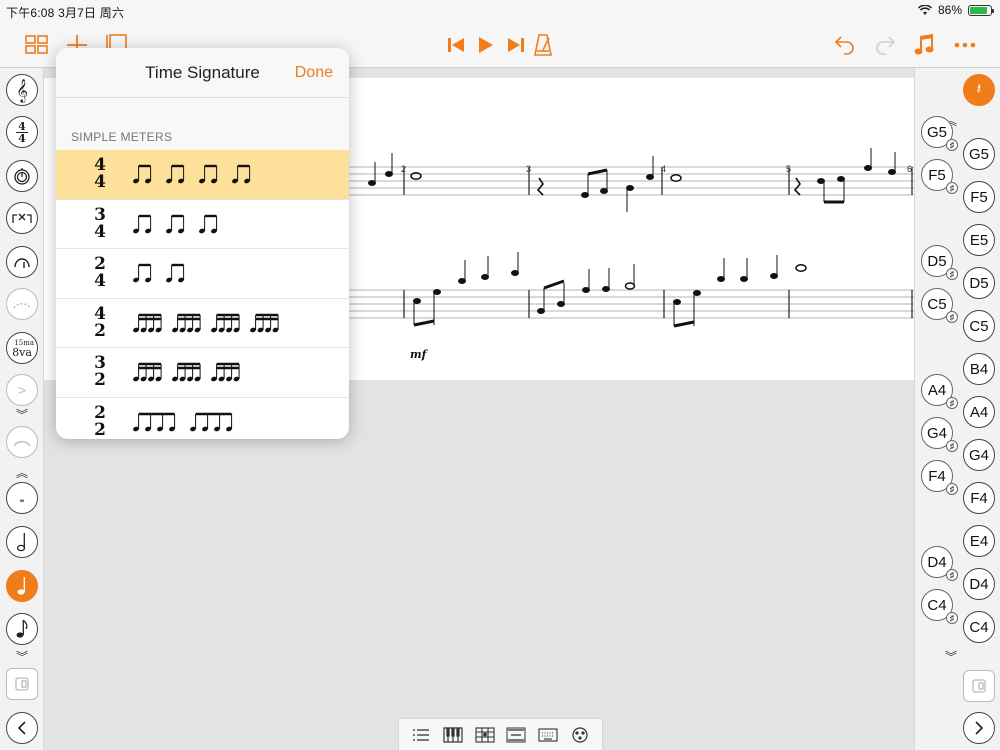  What do you see at coordinates (419, 354) in the screenshot?
I see `dynamic-marking: mf` at bounding box center [419, 354].